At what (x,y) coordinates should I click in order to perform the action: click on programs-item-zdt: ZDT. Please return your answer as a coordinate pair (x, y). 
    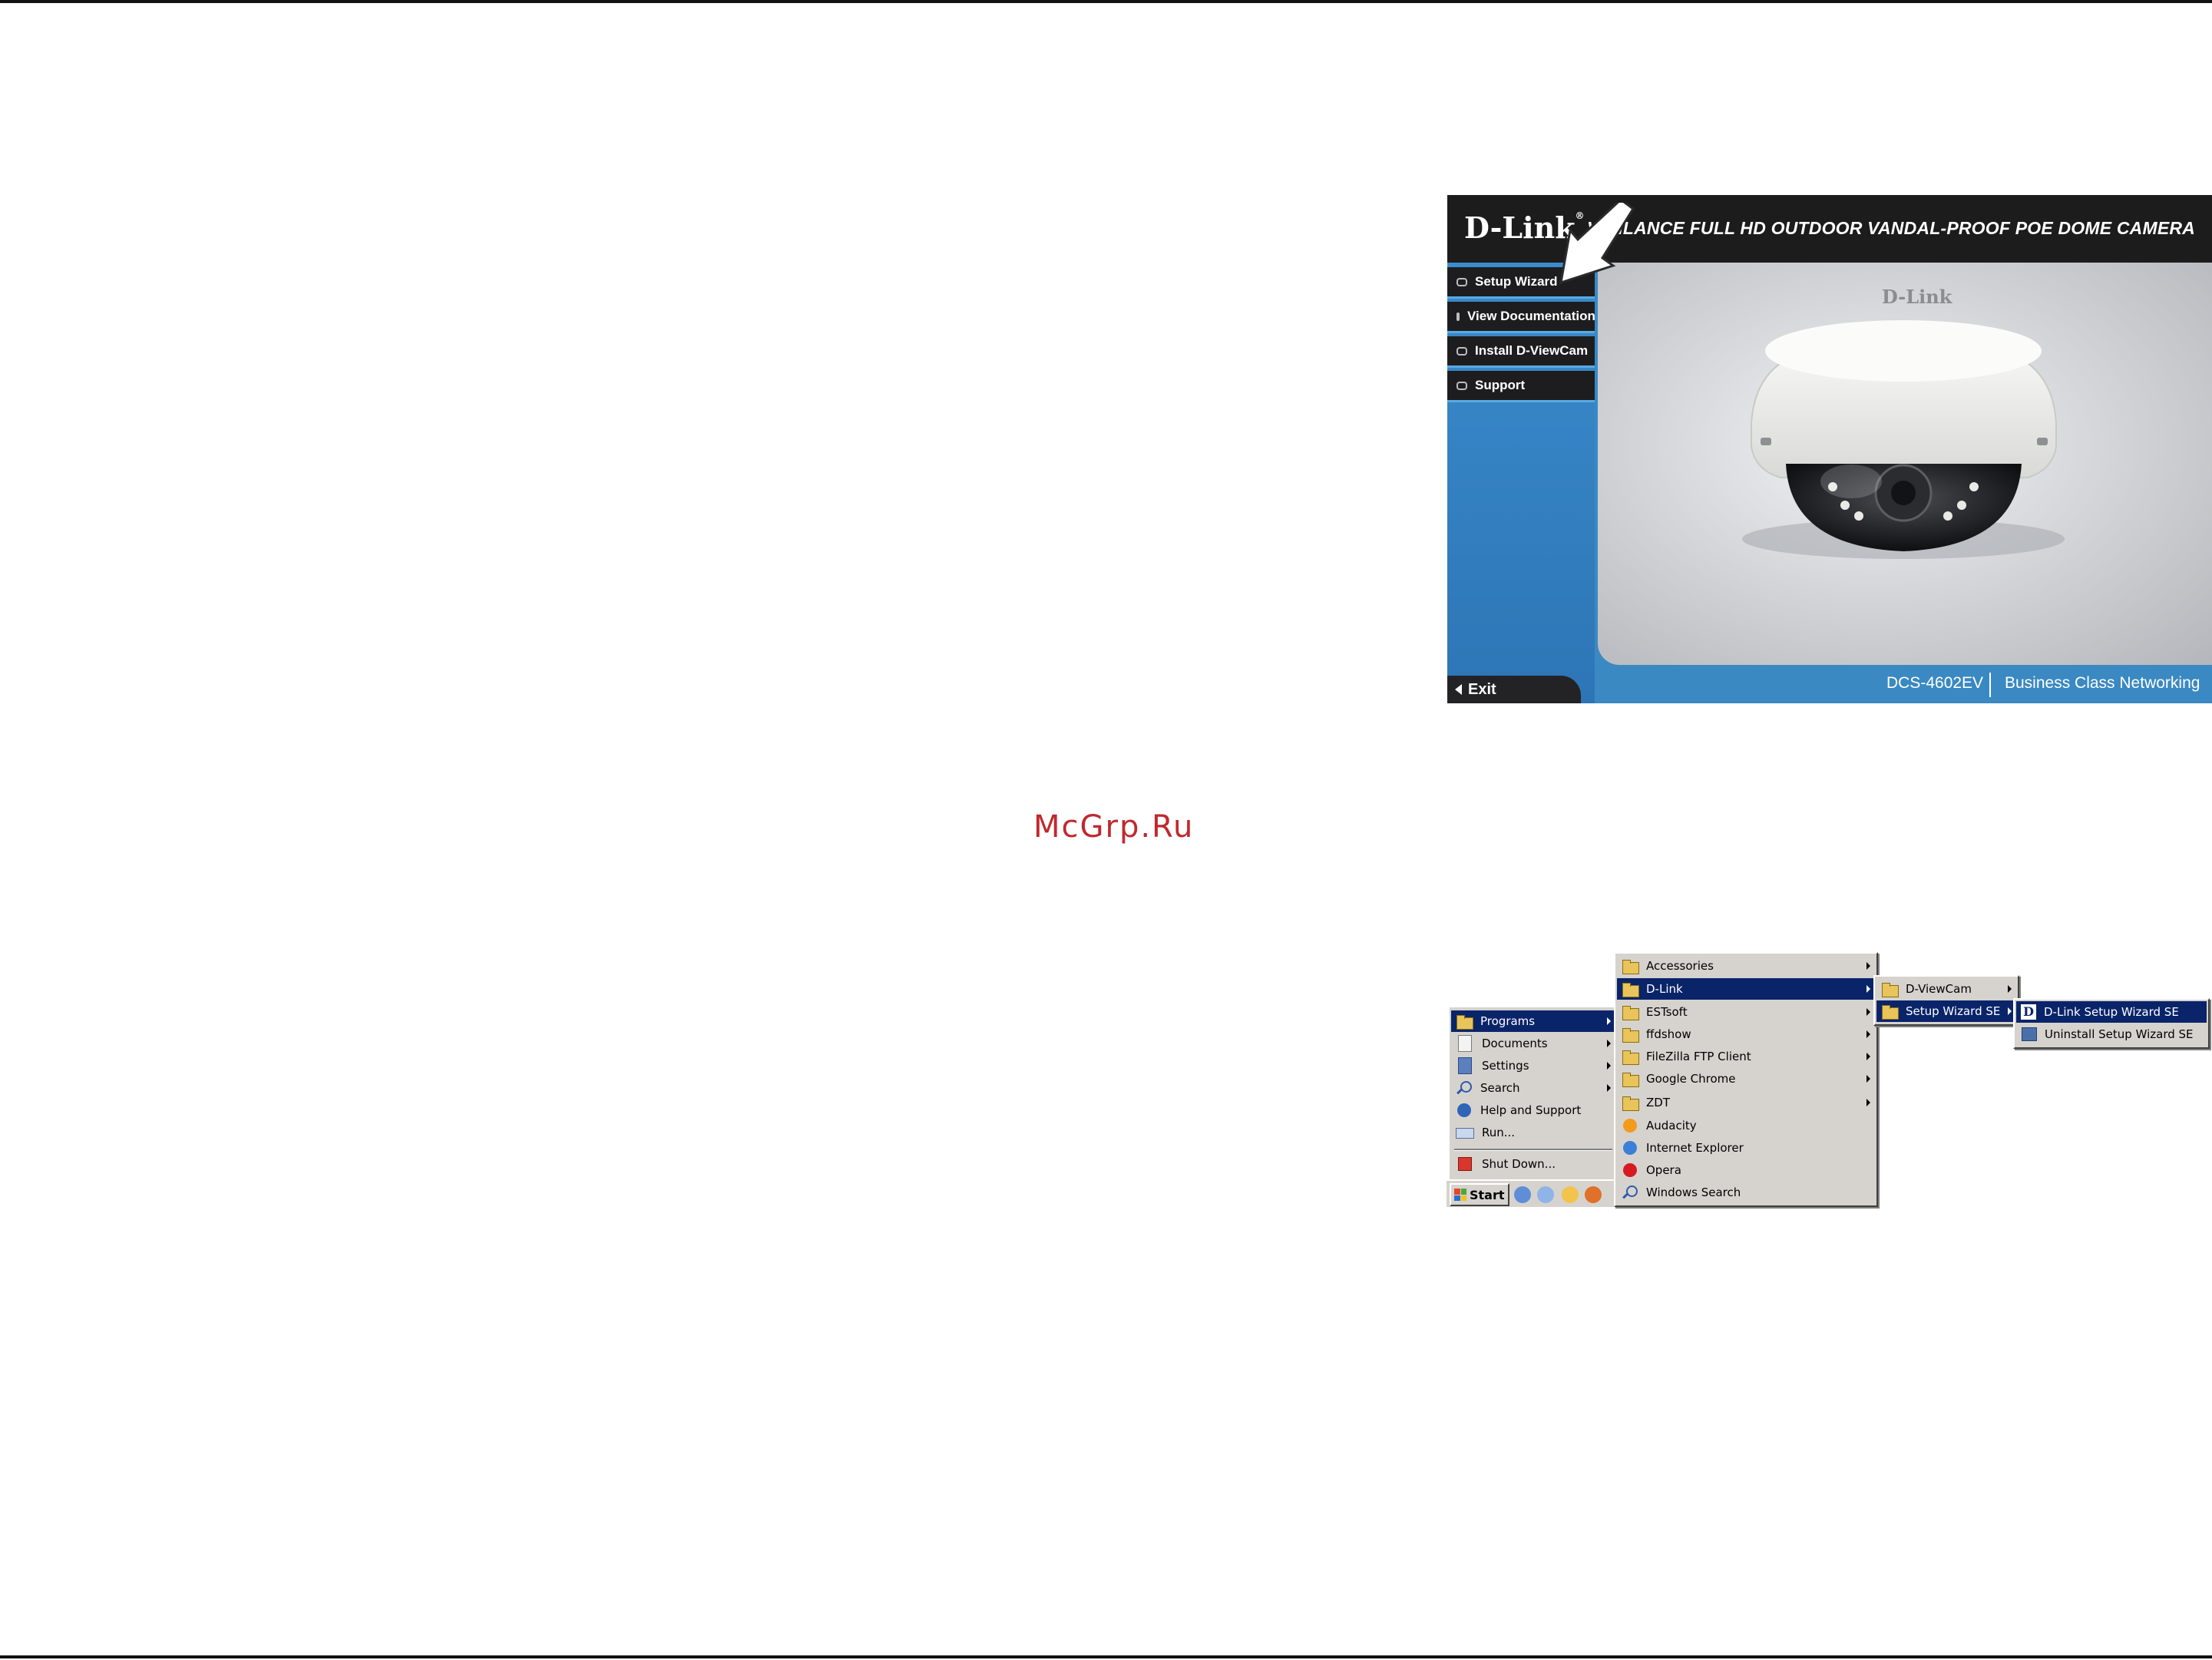
    Looking at the image, I should click on (1746, 1102).